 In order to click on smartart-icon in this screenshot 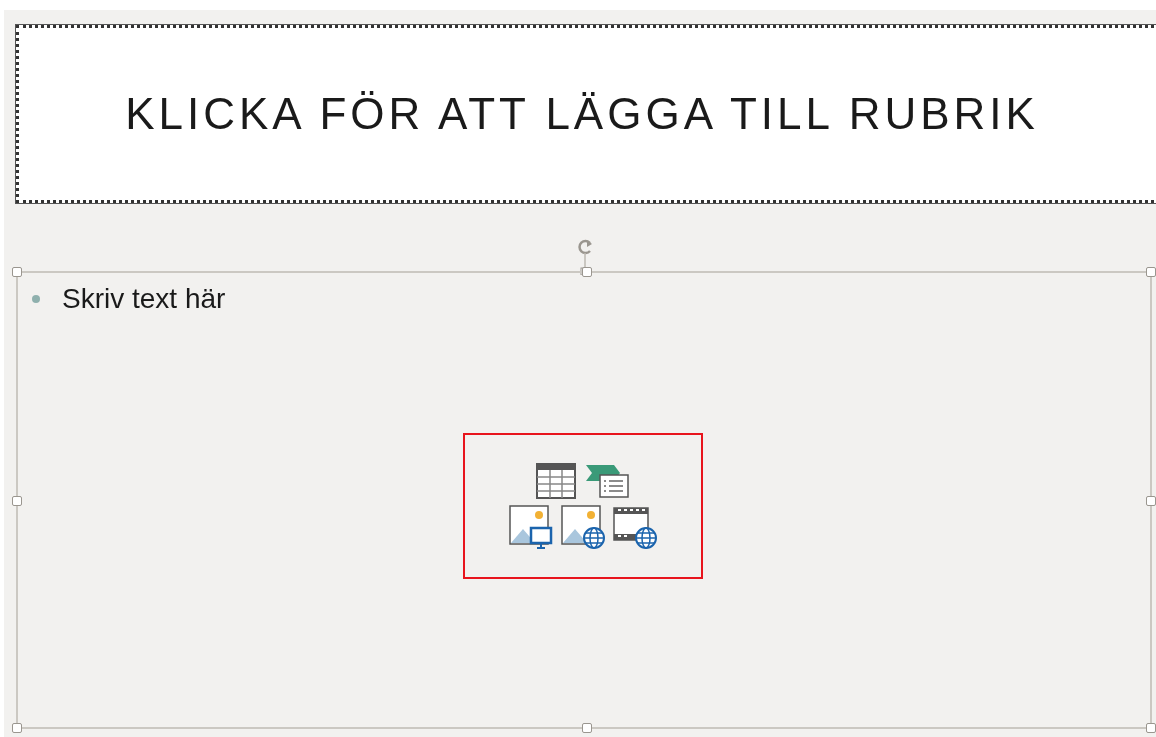, I will do `click(607, 481)`.